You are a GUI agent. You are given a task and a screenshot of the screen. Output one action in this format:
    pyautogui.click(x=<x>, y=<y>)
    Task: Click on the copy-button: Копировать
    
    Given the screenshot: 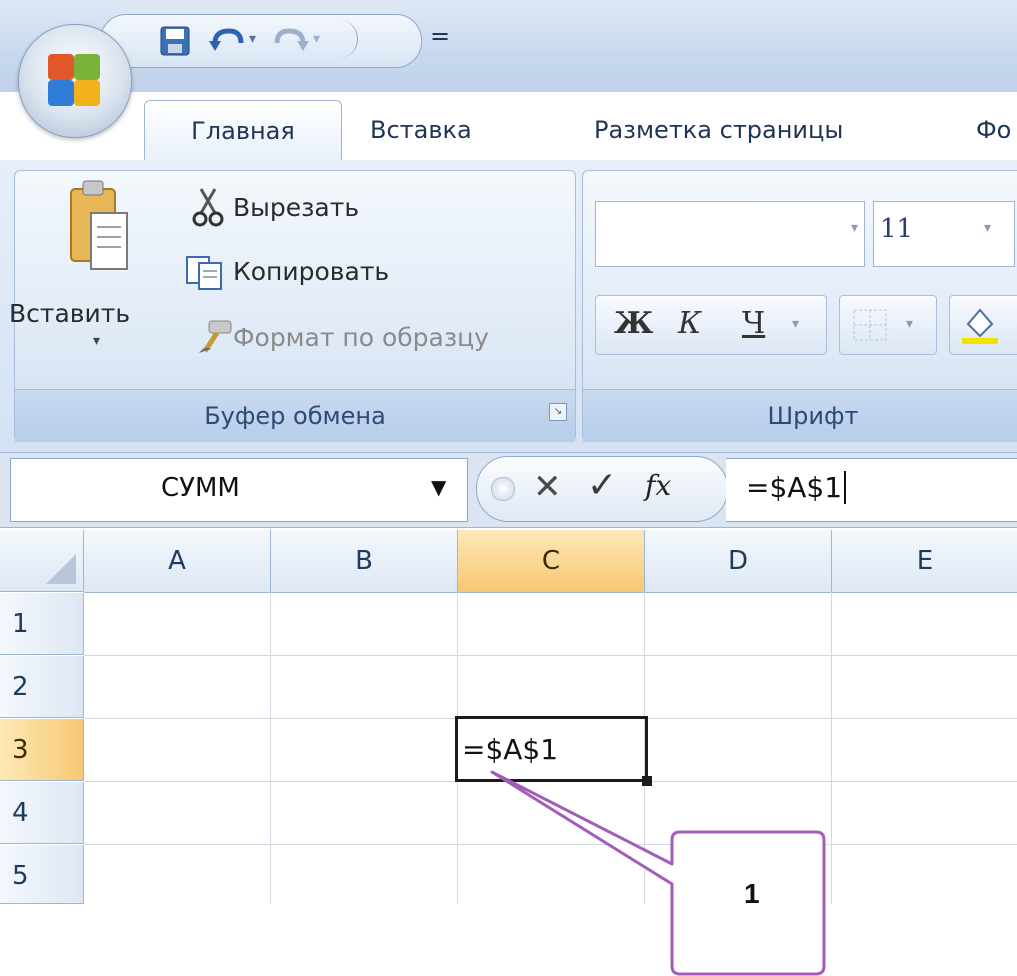 What is the action you would take?
    pyautogui.click(x=311, y=271)
    